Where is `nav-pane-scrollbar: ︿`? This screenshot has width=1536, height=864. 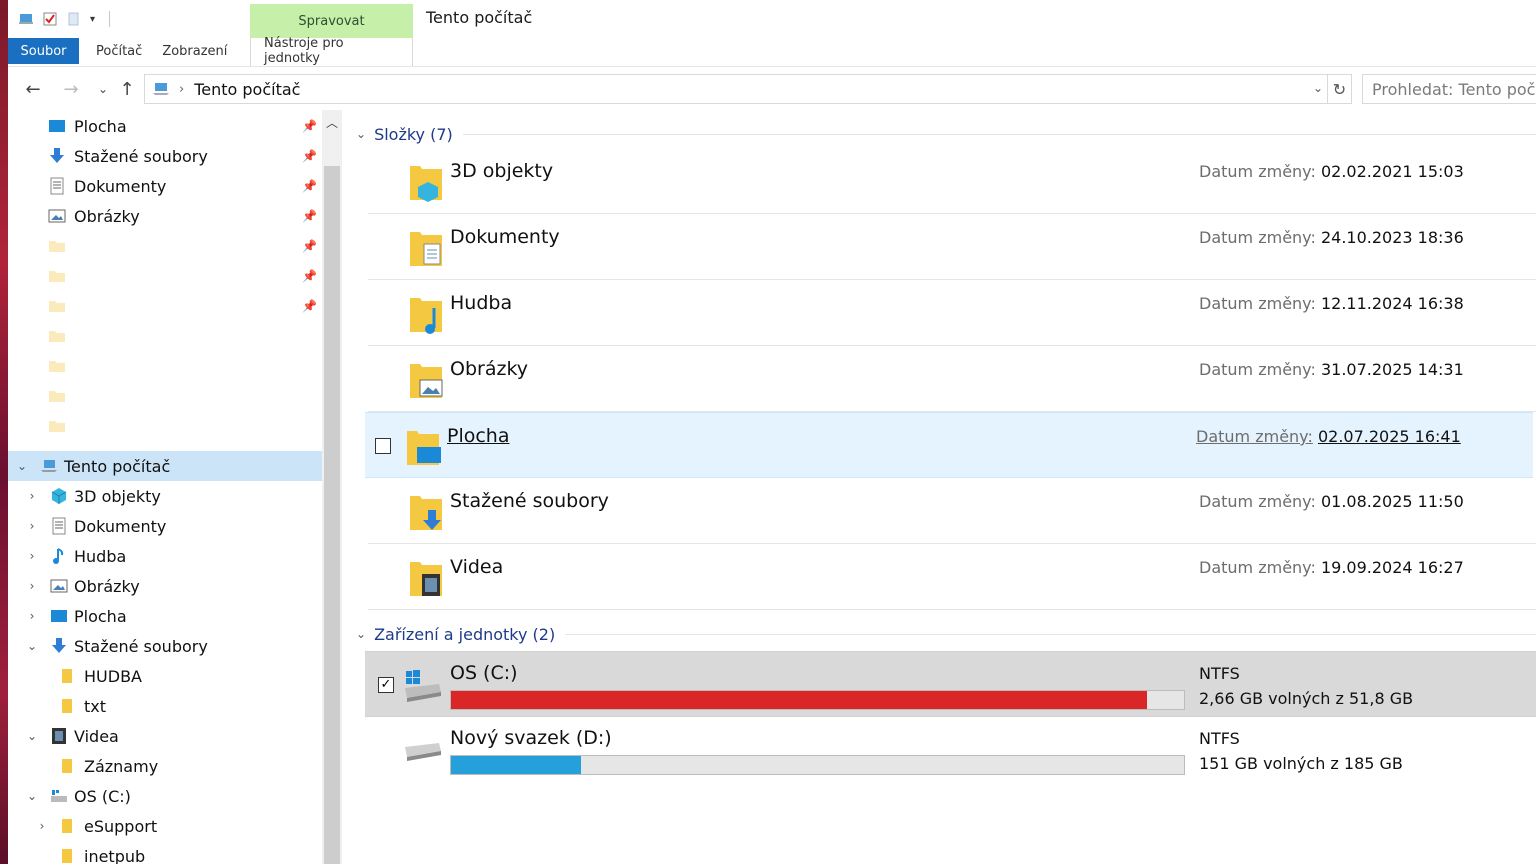
nav-pane-scrollbar: ︿ is located at coordinates (332, 487).